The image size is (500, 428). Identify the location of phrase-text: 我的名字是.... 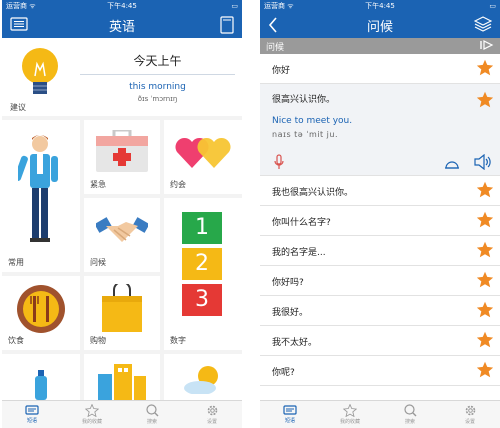
(299, 253).